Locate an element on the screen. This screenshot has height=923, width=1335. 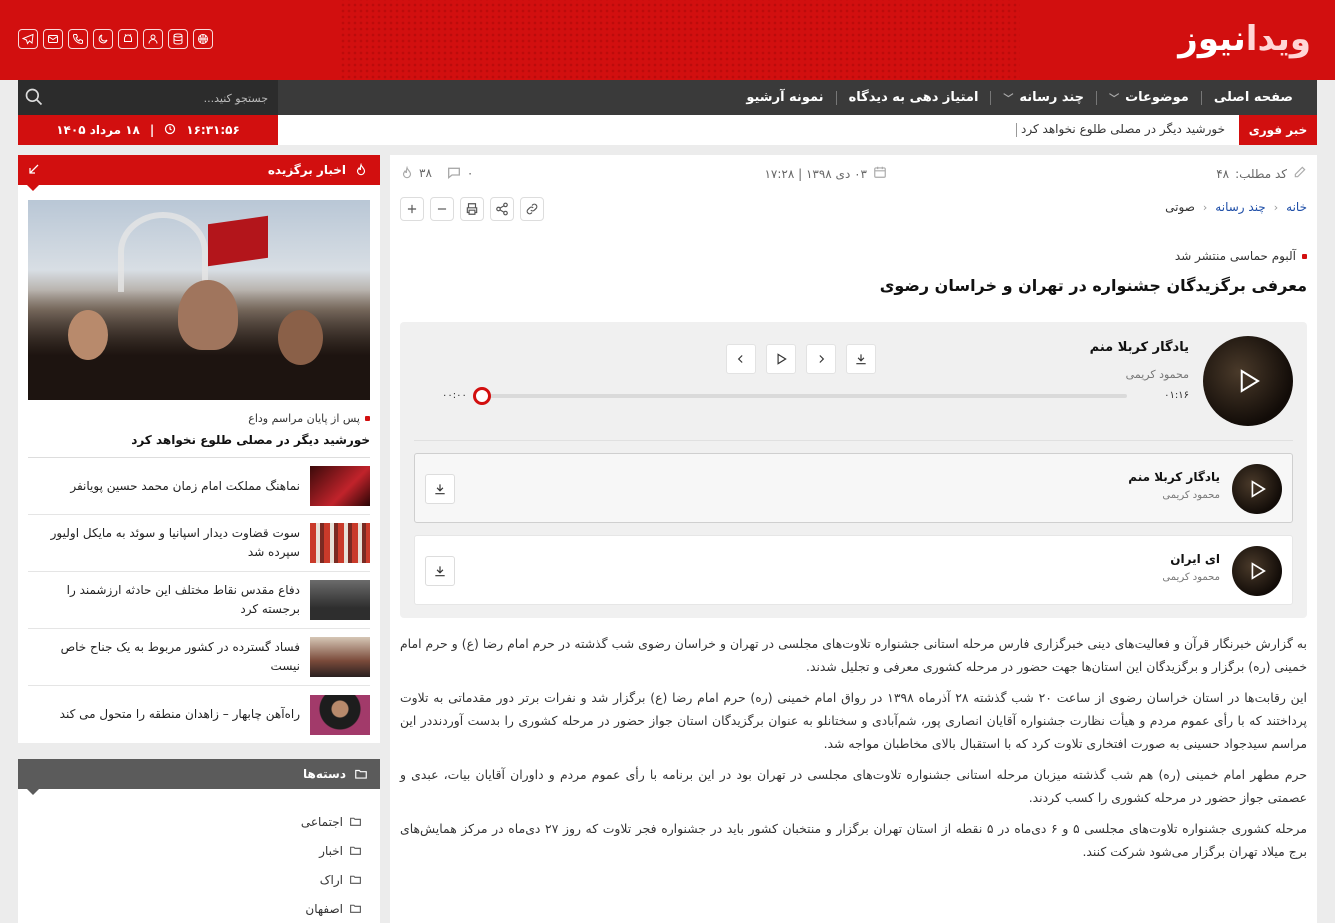
chevron-right-icon is located at coordinates (822, 359).